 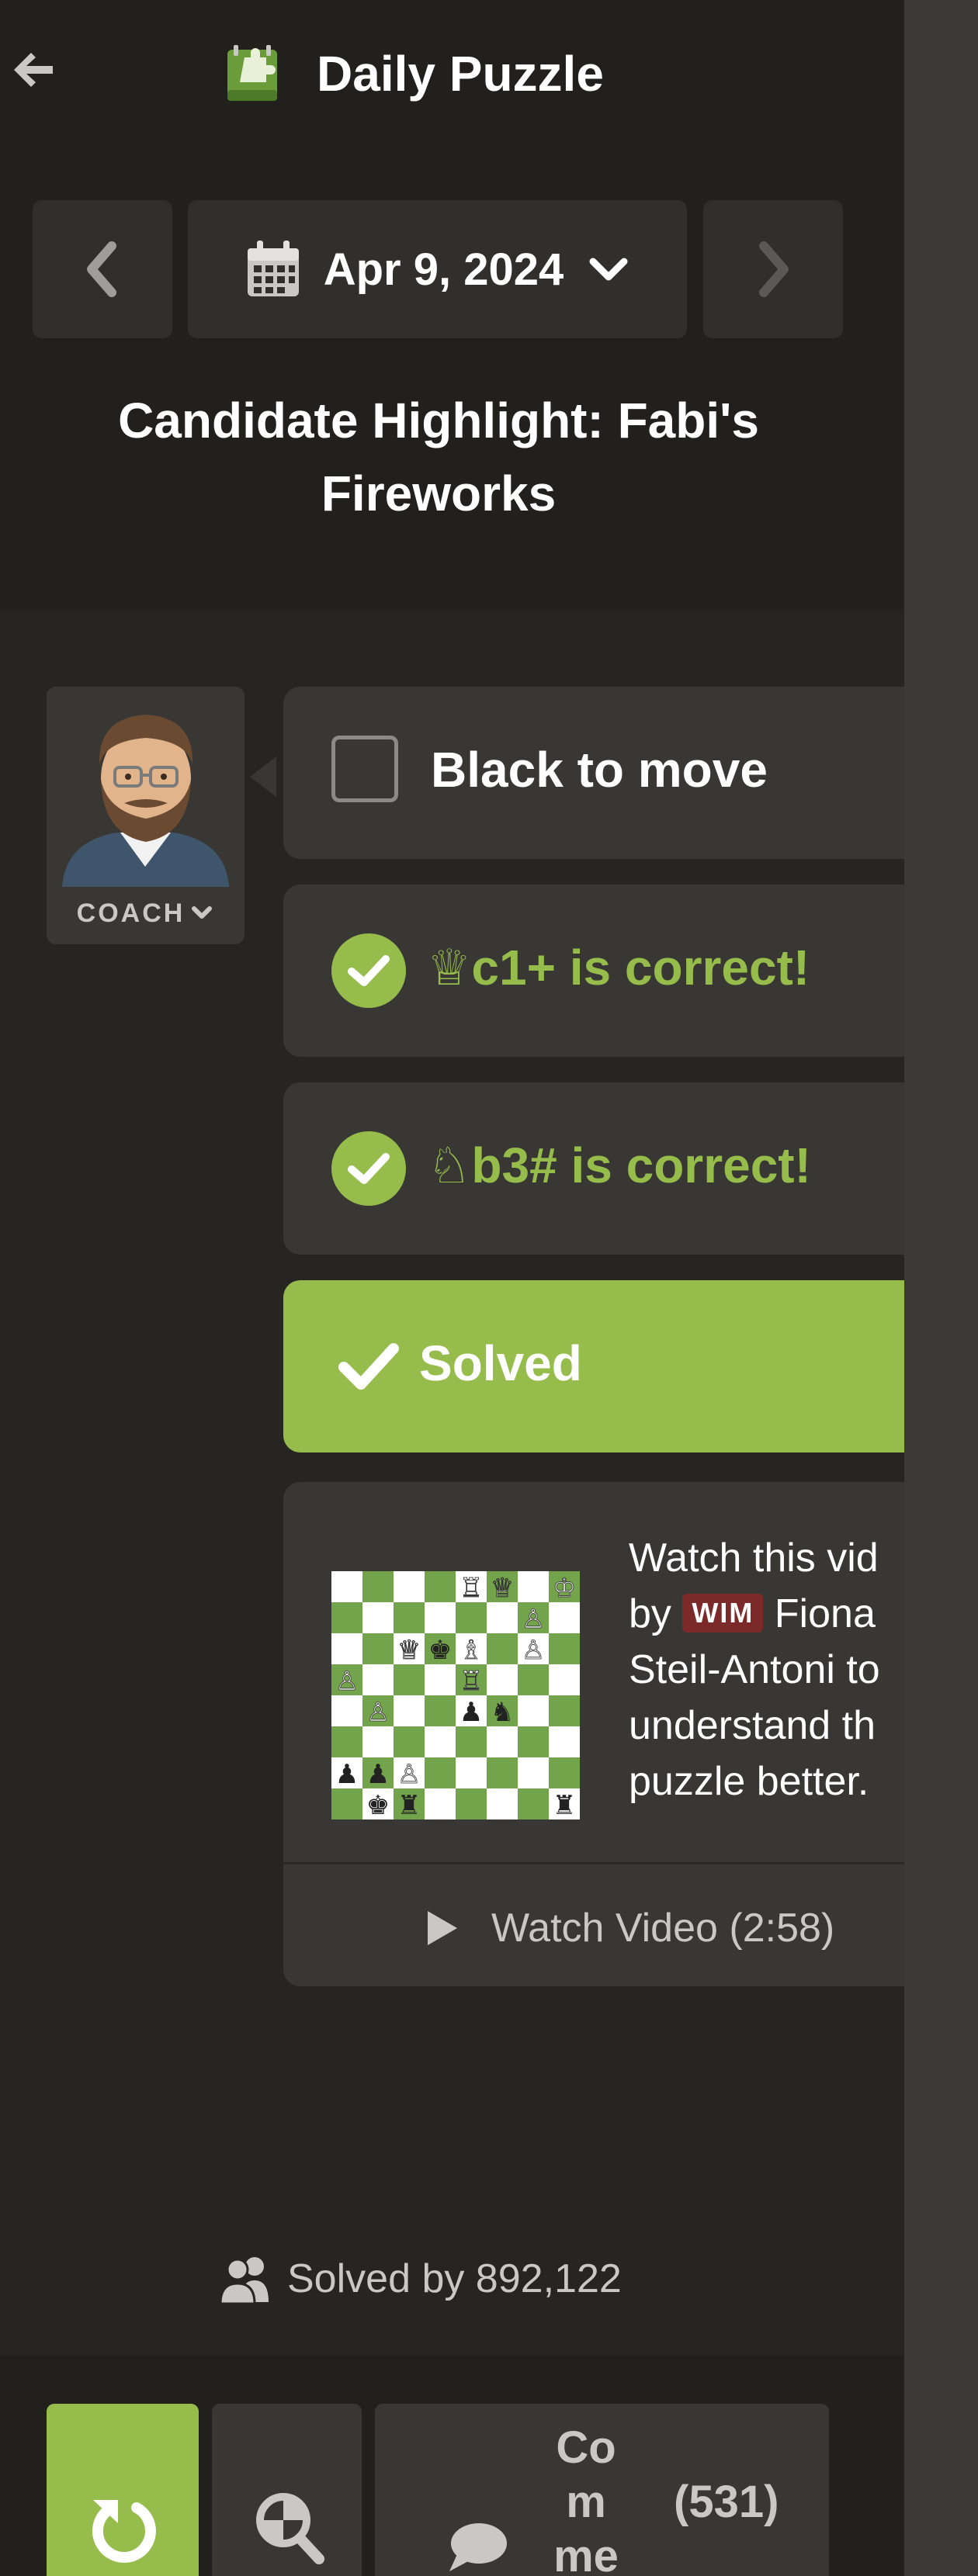 I want to click on watch-video-button: Watch Video (2:58), so click(x=628, y=1928).